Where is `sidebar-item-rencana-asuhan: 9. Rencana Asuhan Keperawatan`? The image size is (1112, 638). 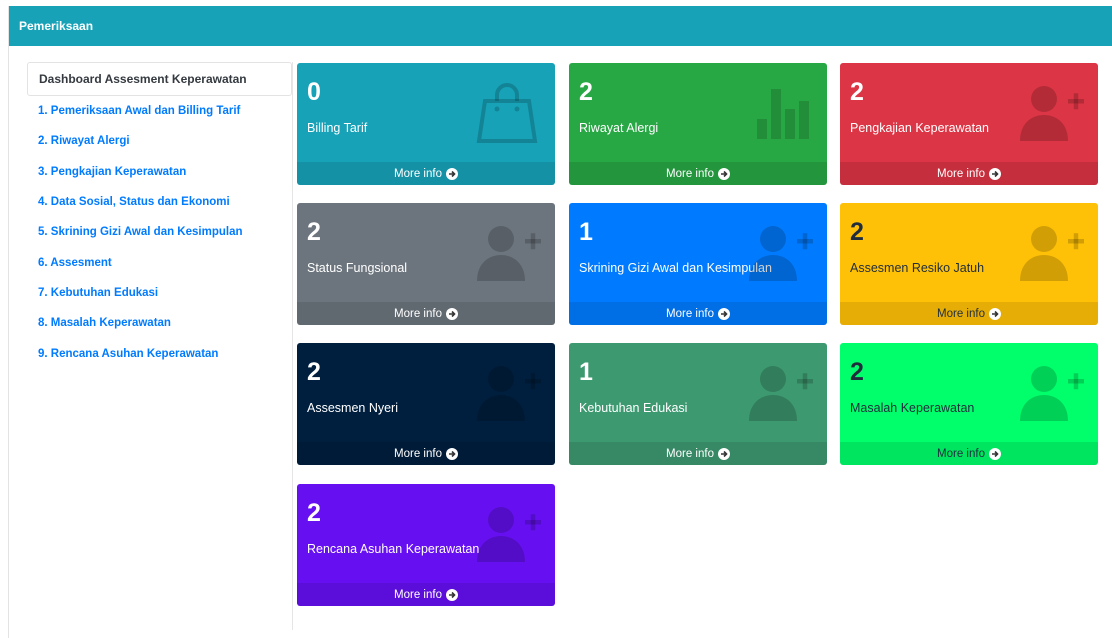
sidebar-item-rencana-asuhan: 9. Rencana Asuhan Keperawatan is located at coordinates (159, 353).